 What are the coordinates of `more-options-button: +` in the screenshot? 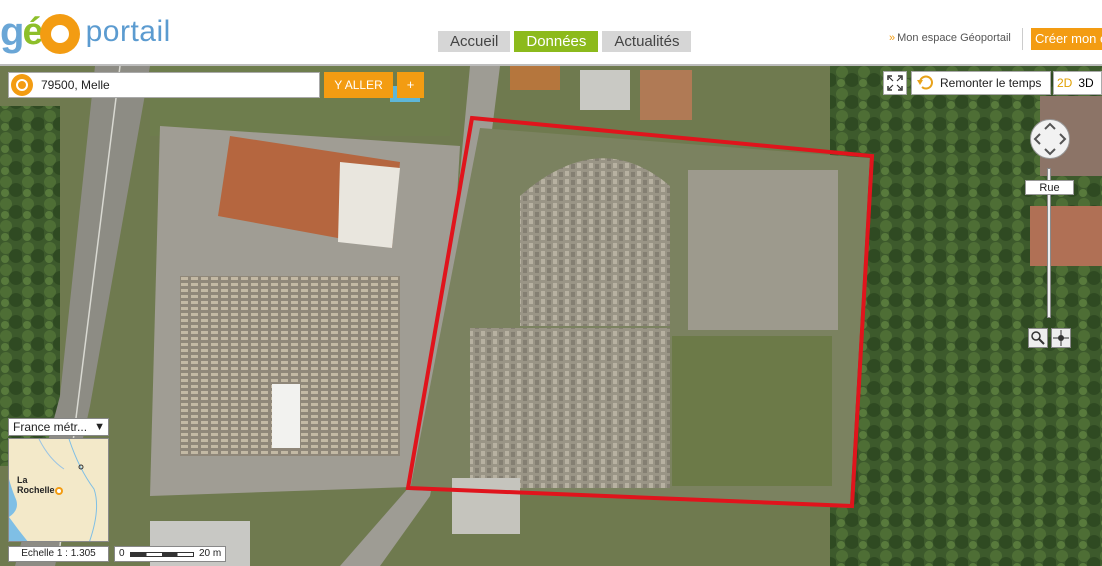 It's located at (410, 85).